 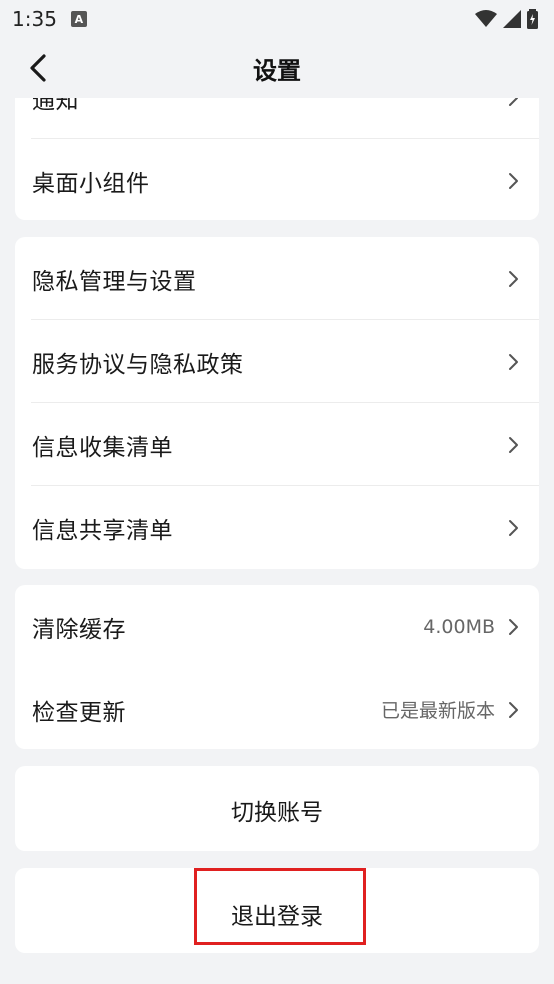 What do you see at coordinates (102, 530) in the screenshot?
I see `settings-item-label: 信息共享清单` at bounding box center [102, 530].